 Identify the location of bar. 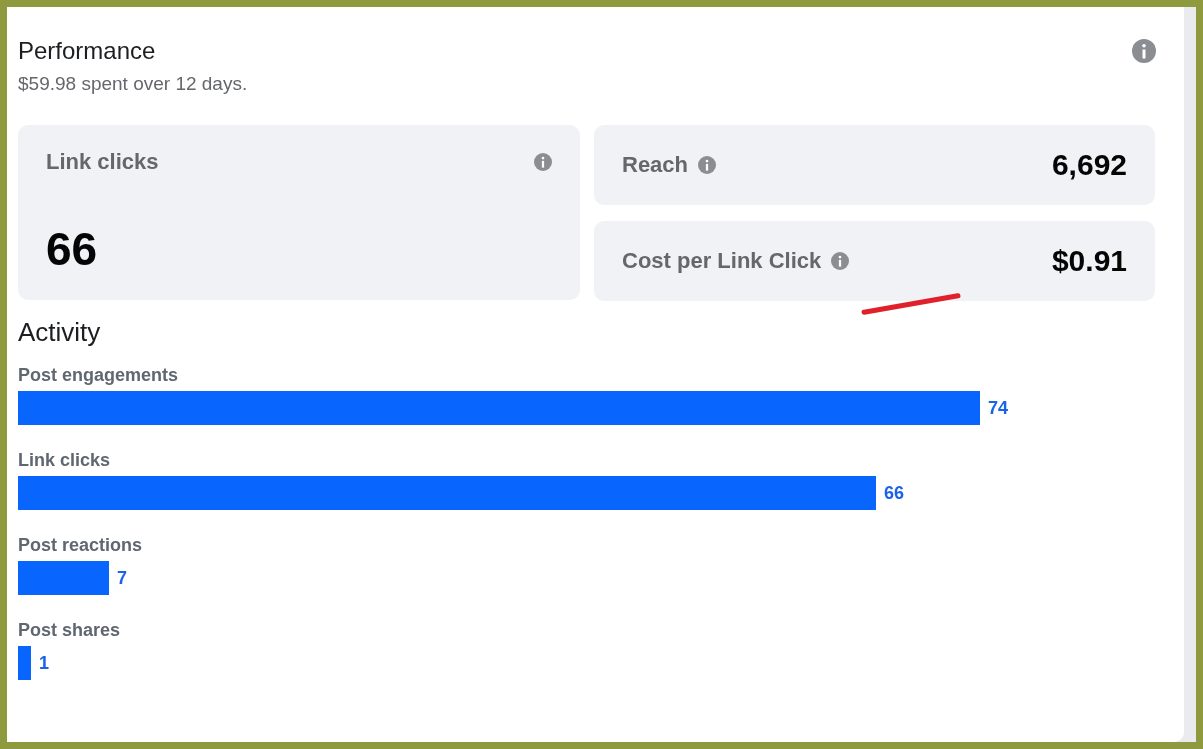
(24, 663).